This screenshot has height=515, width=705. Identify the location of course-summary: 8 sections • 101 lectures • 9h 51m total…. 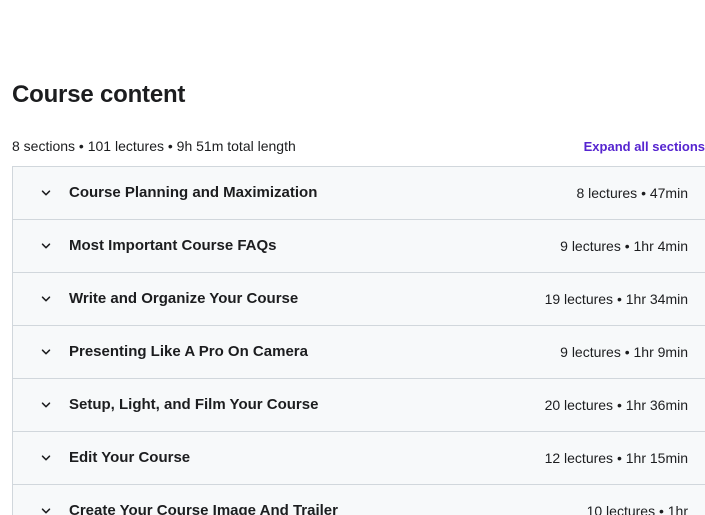
(154, 146).